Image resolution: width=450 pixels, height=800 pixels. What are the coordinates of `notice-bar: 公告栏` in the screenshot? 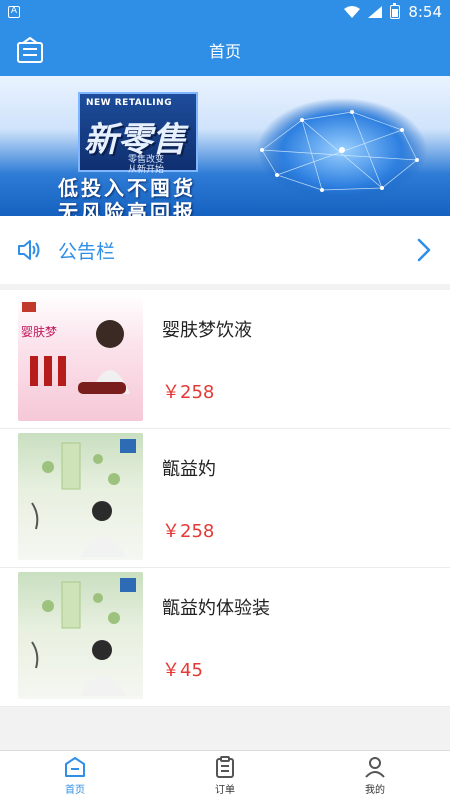 It's located at (225, 250).